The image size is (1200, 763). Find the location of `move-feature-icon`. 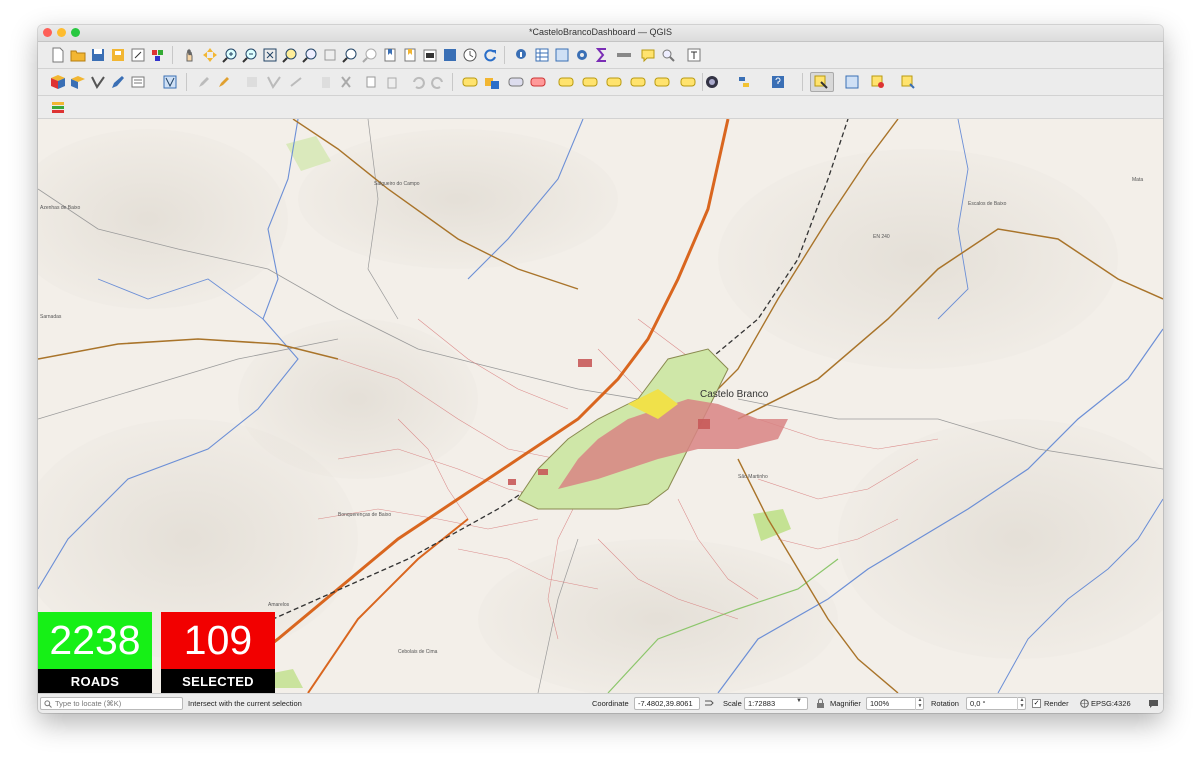

move-feature-icon is located at coordinates (274, 82).